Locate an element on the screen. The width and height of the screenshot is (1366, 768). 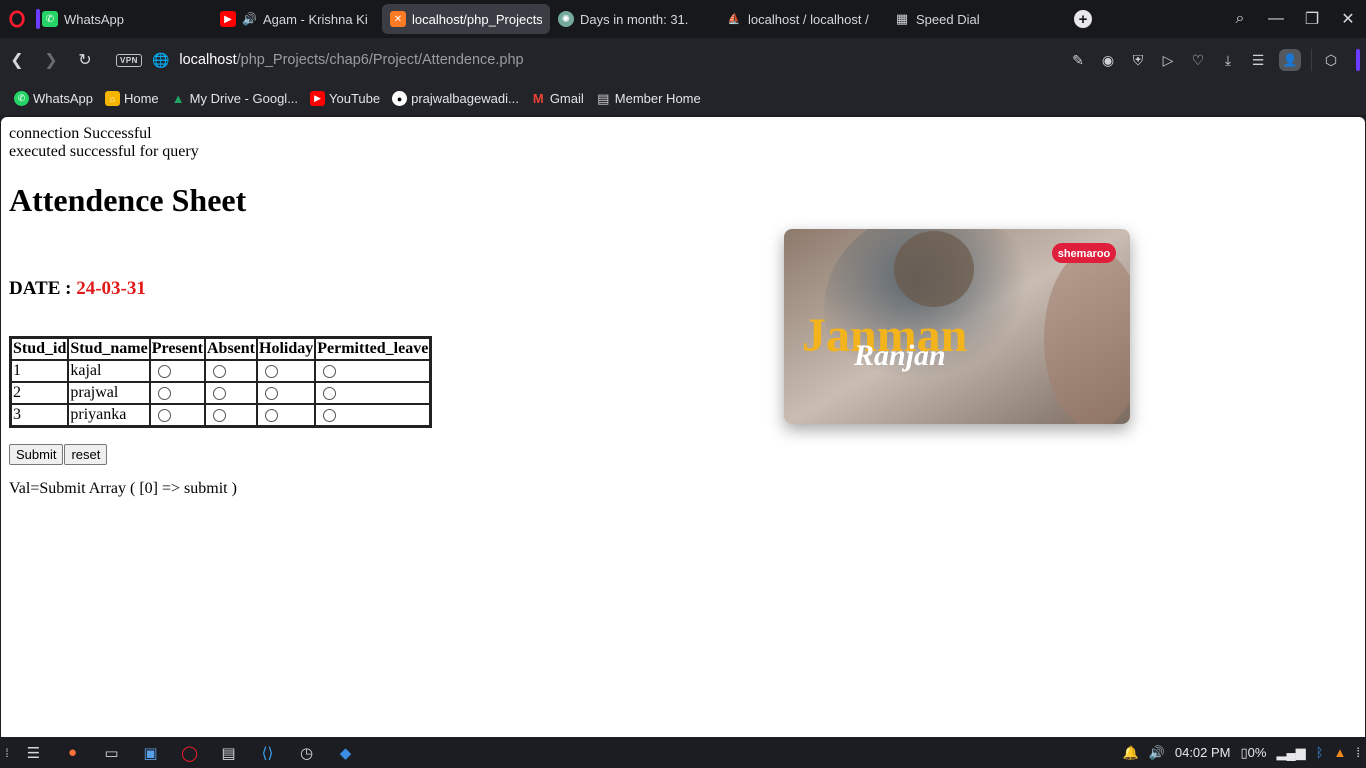
clock-app-icon: ◷ is located at coordinates (306, 752).